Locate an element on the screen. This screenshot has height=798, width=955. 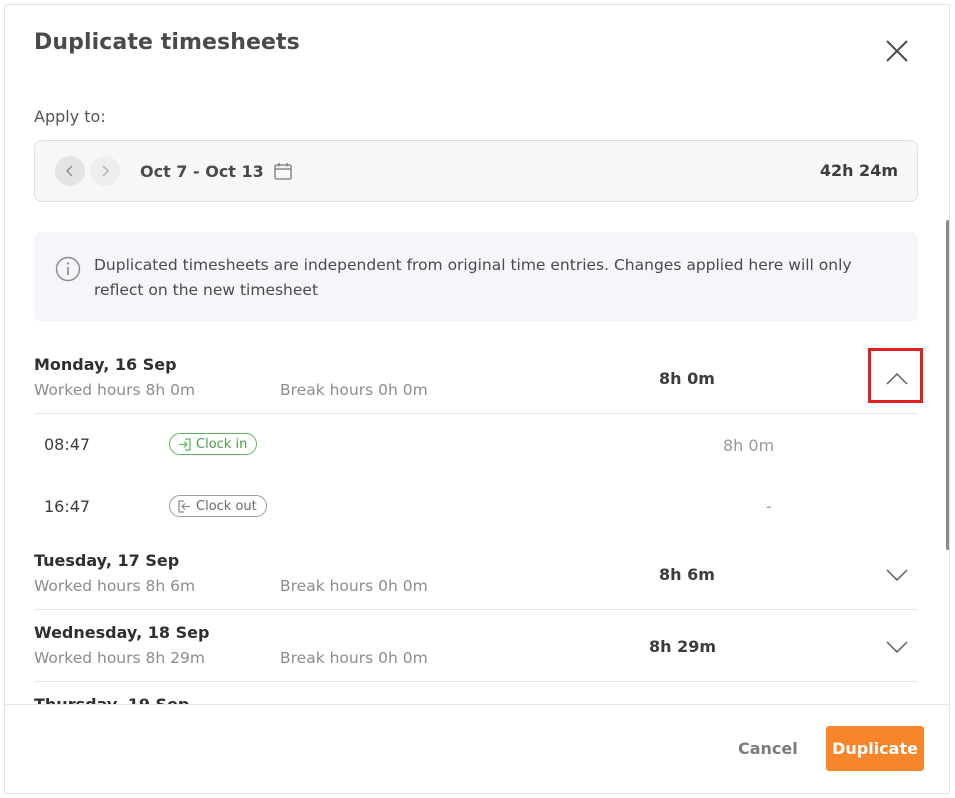
chevron-left-icon is located at coordinates (69, 171).